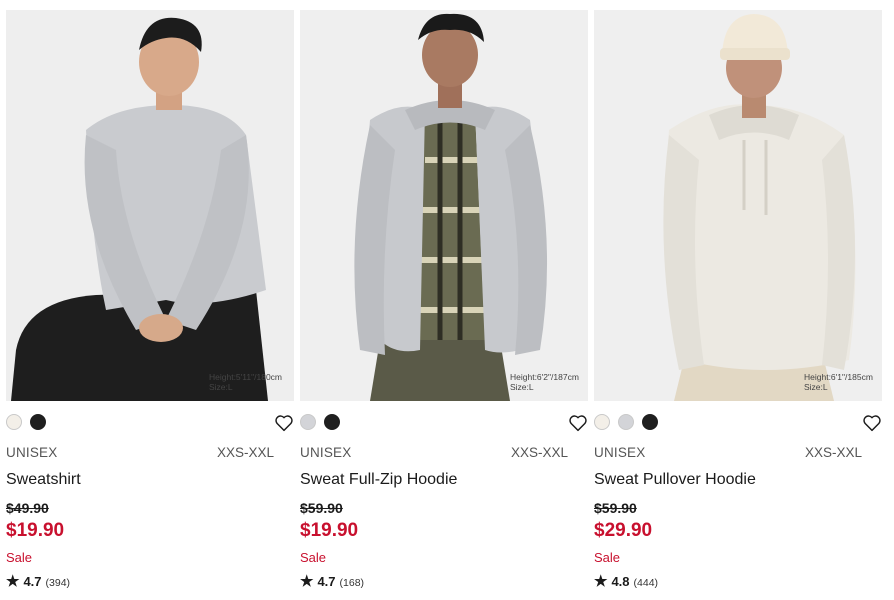 This screenshot has height=600, width=894. Describe the element at coordinates (352, 583) in the screenshot. I see `review-count: (168)` at that location.